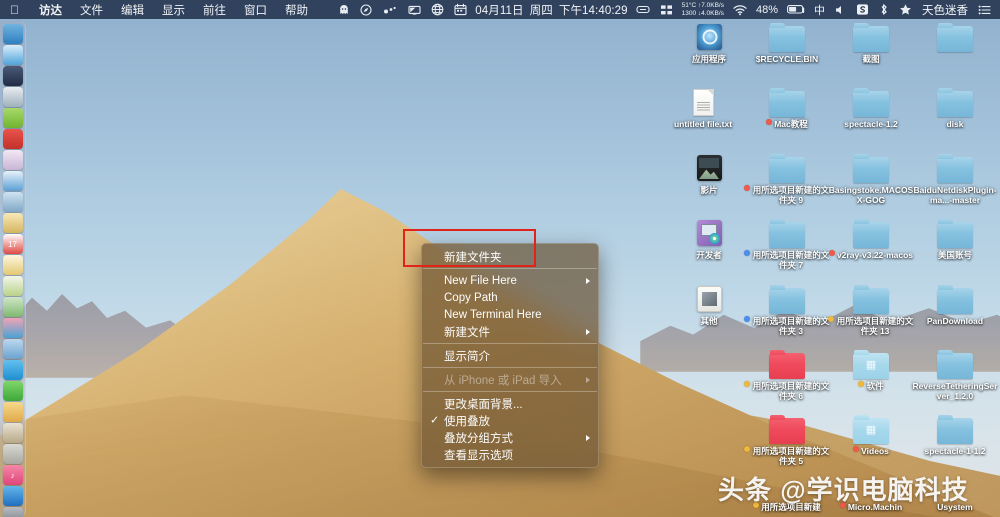 The image size is (1000, 517). What do you see at coordinates (12, 223) in the screenshot?
I see `dock-item-notes` at bounding box center [12, 223].